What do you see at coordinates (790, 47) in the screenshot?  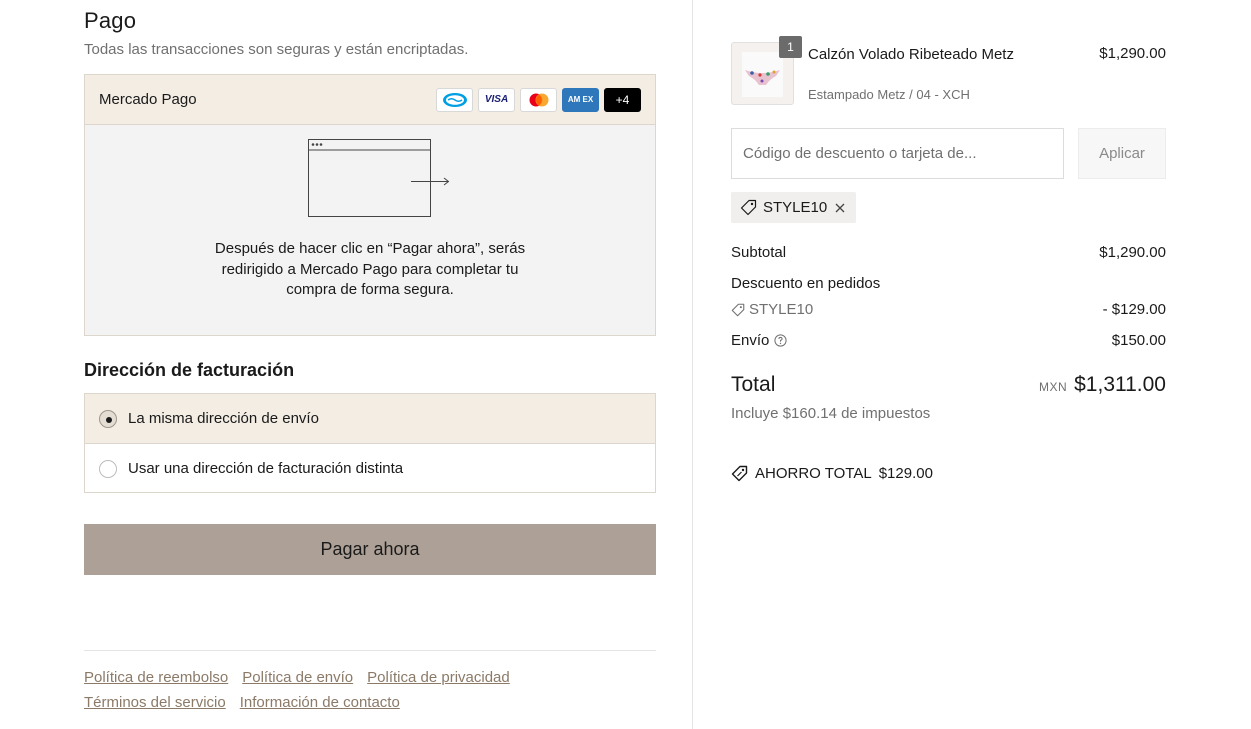 I see `quantity-badge: 1` at bounding box center [790, 47].